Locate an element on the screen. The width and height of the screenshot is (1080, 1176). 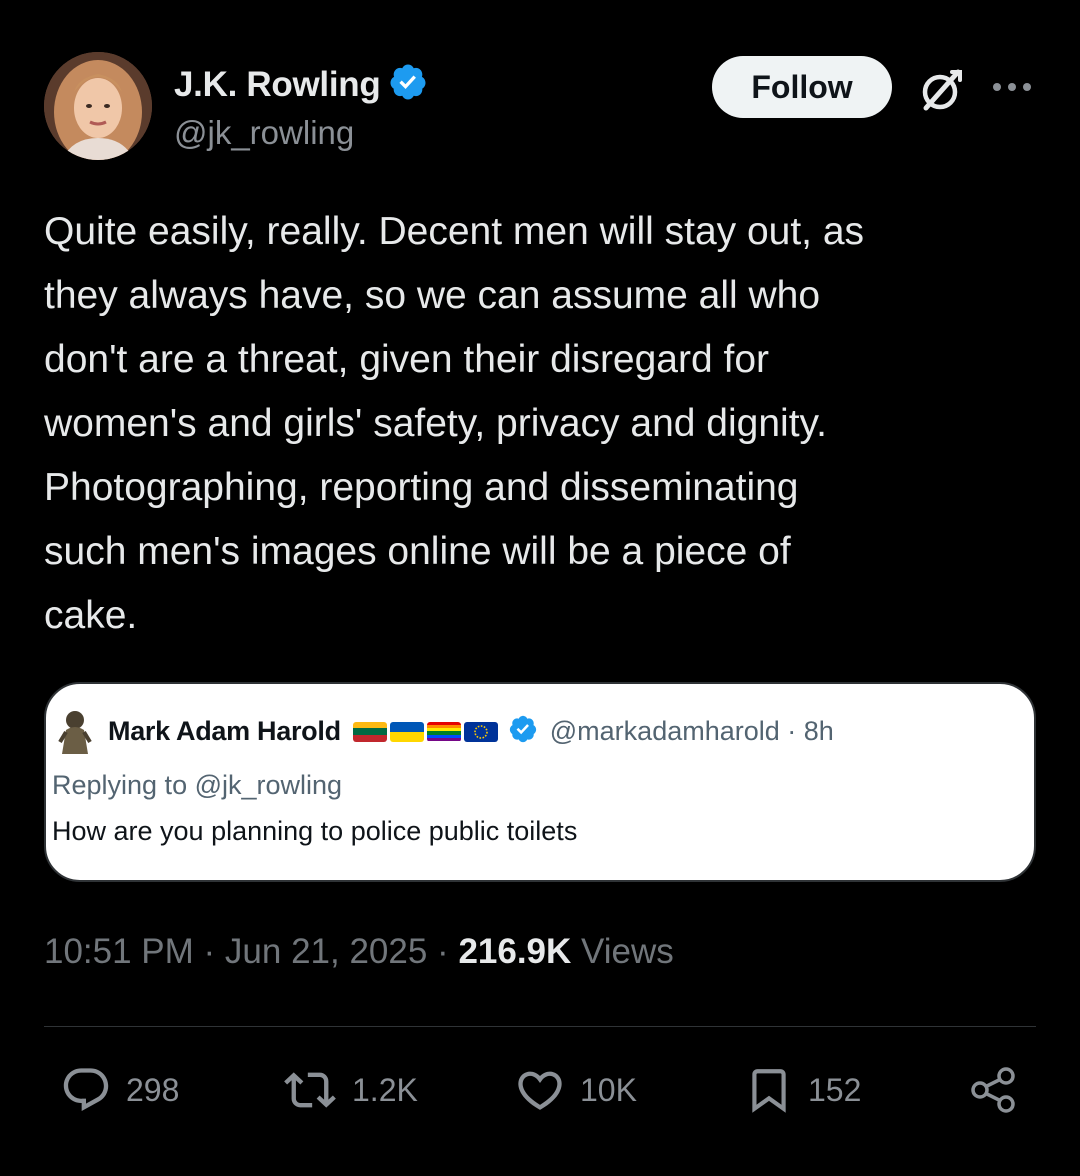
like-count: 10K is located at coordinates (608, 1089).